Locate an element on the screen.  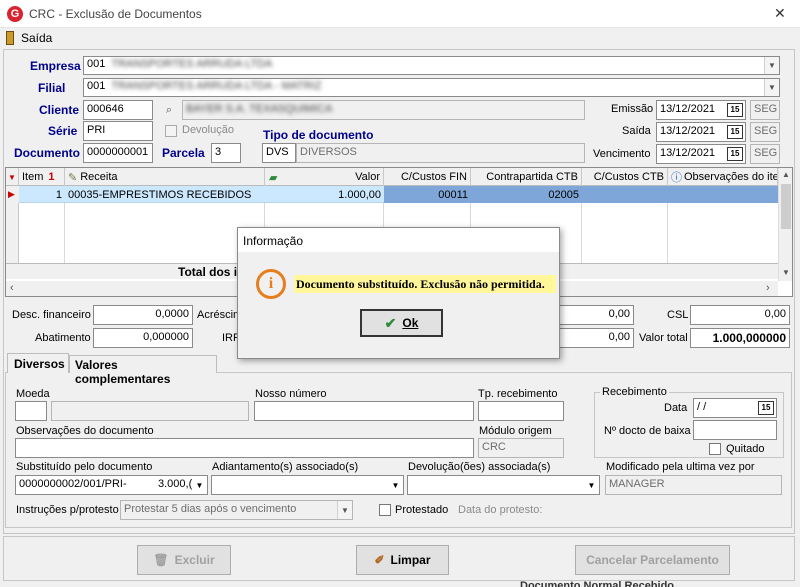
moeda-code-field is located at coordinates (31, 411).